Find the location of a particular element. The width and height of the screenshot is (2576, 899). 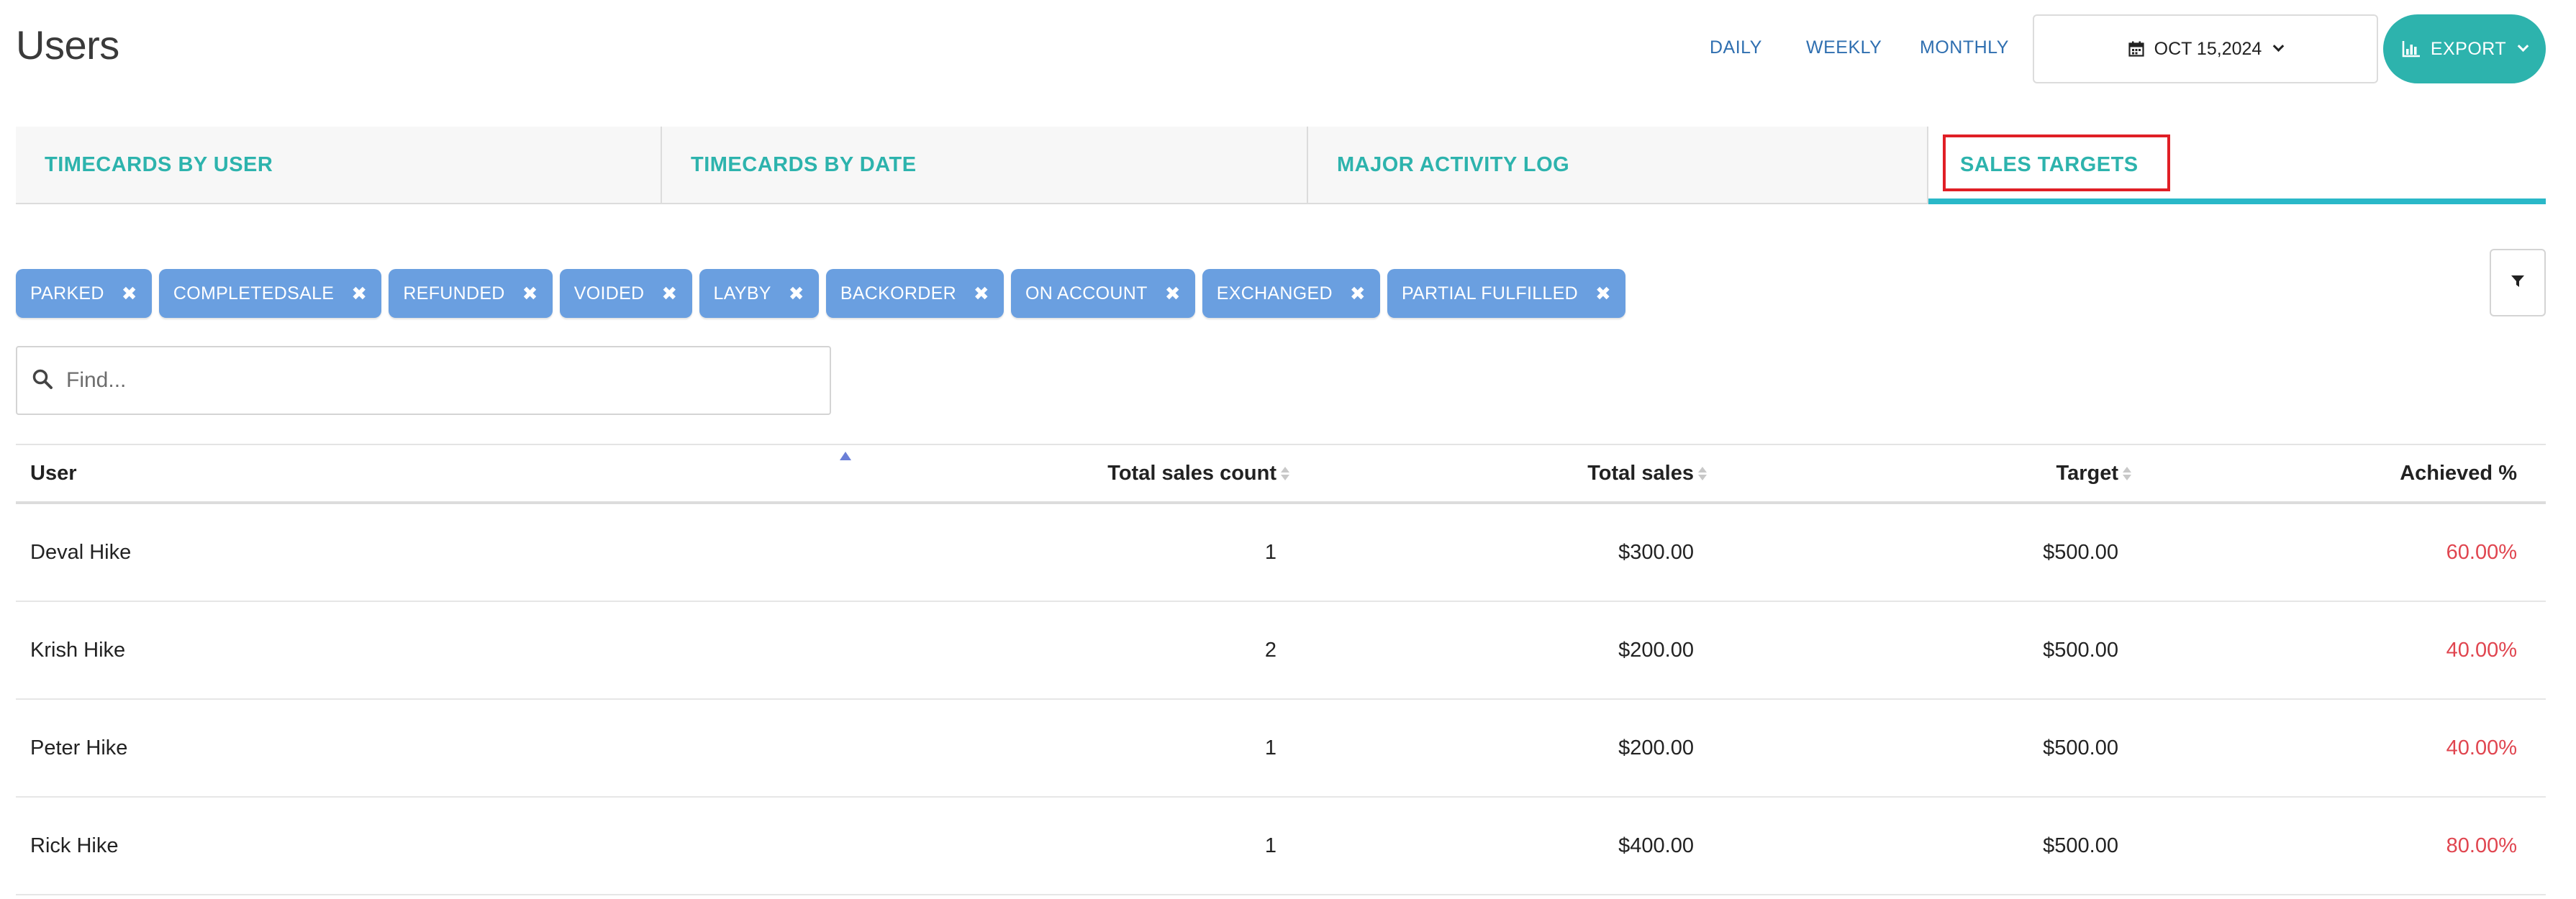

tab-label: TIMECARDS BY USER is located at coordinates (159, 164).